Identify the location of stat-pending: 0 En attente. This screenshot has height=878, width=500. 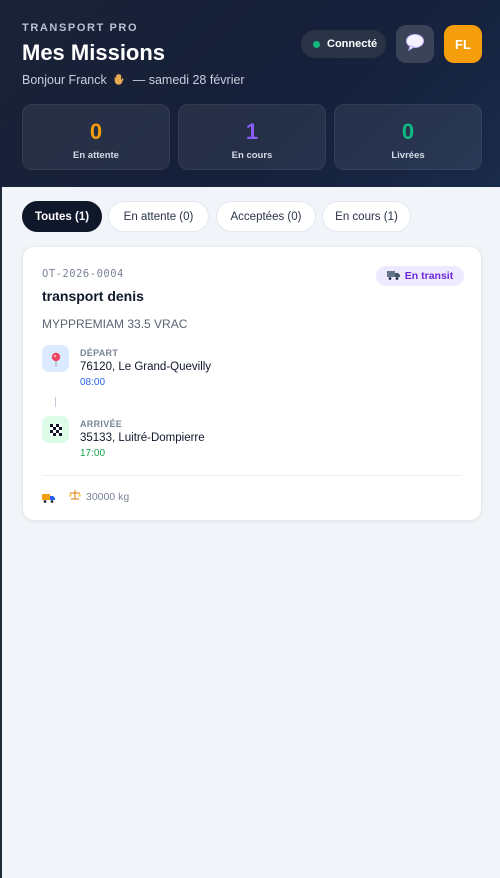
(96, 137).